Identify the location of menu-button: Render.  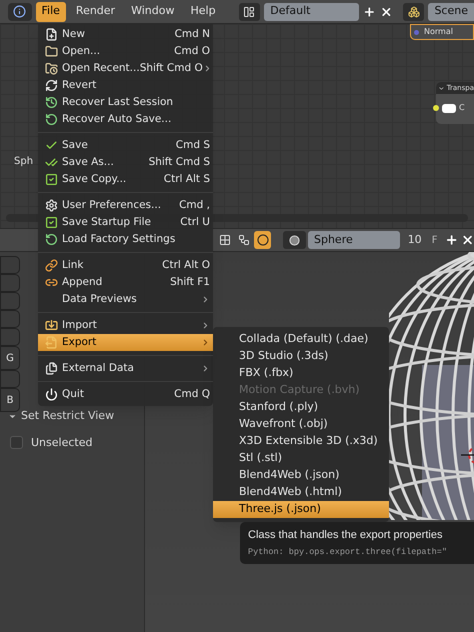
(96, 12).